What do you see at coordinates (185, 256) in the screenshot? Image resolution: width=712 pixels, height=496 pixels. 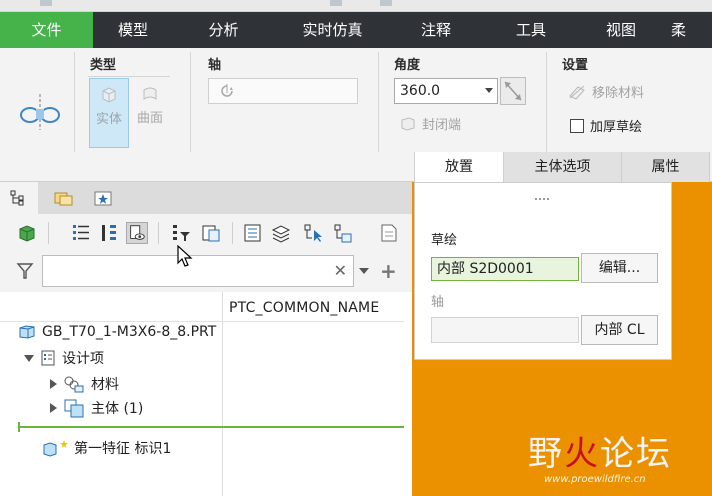 I see `mouse-cursor-icon` at bounding box center [185, 256].